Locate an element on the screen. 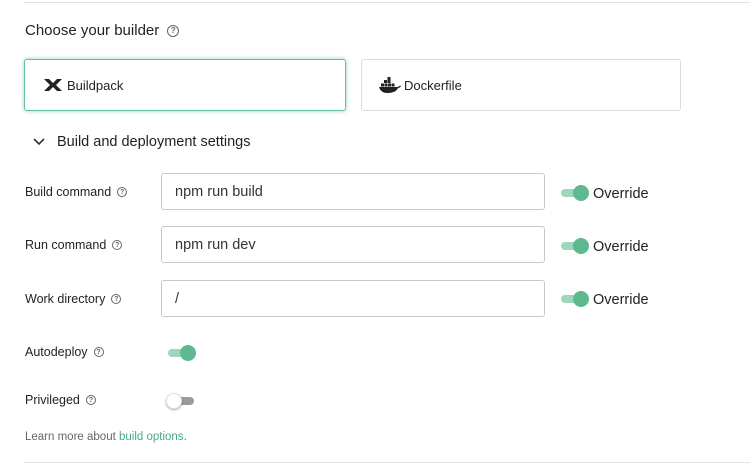 The width and height of the screenshot is (750, 465). build-command-override-toggle is located at coordinates (575, 193).